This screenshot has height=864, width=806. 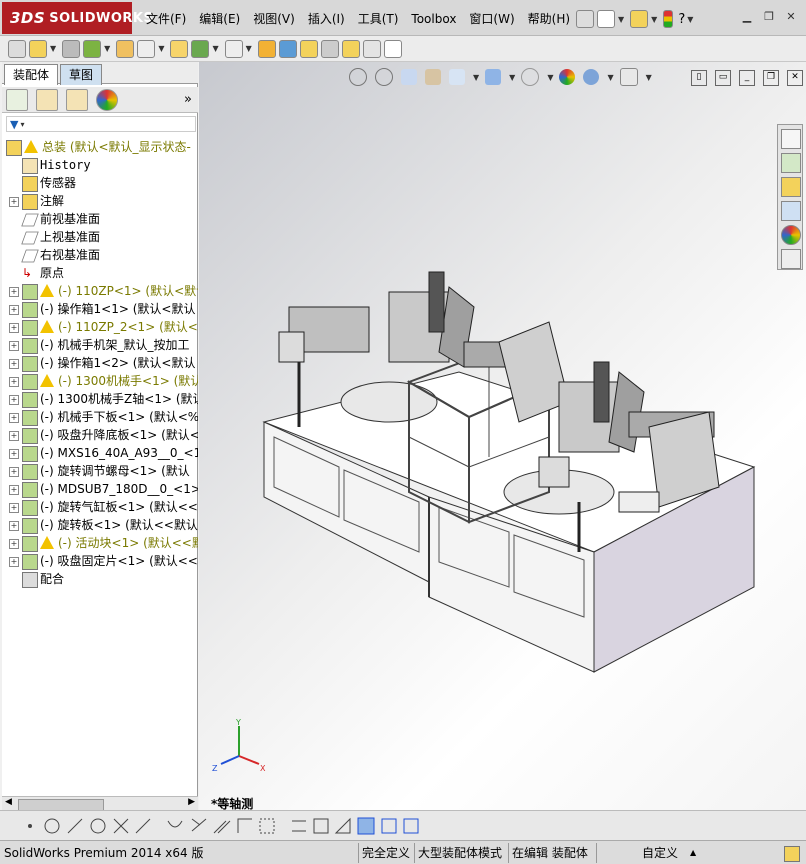 I want to click on help-icon: ?, so click(x=681, y=19).